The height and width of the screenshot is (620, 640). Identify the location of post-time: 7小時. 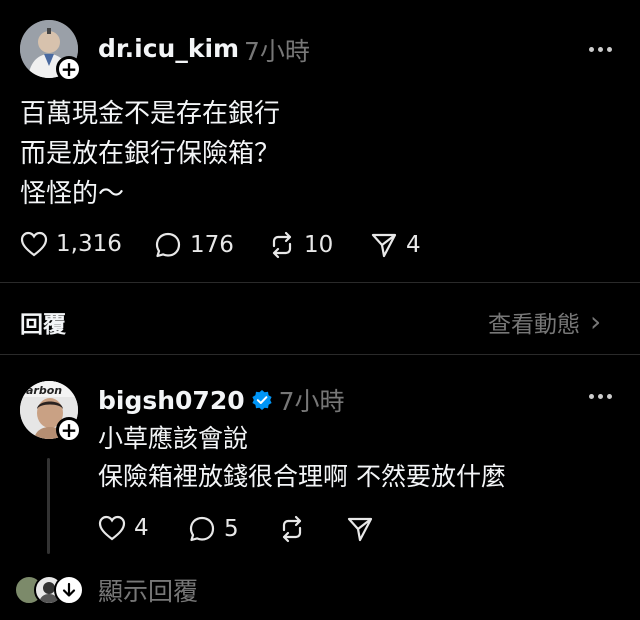
(277, 51).